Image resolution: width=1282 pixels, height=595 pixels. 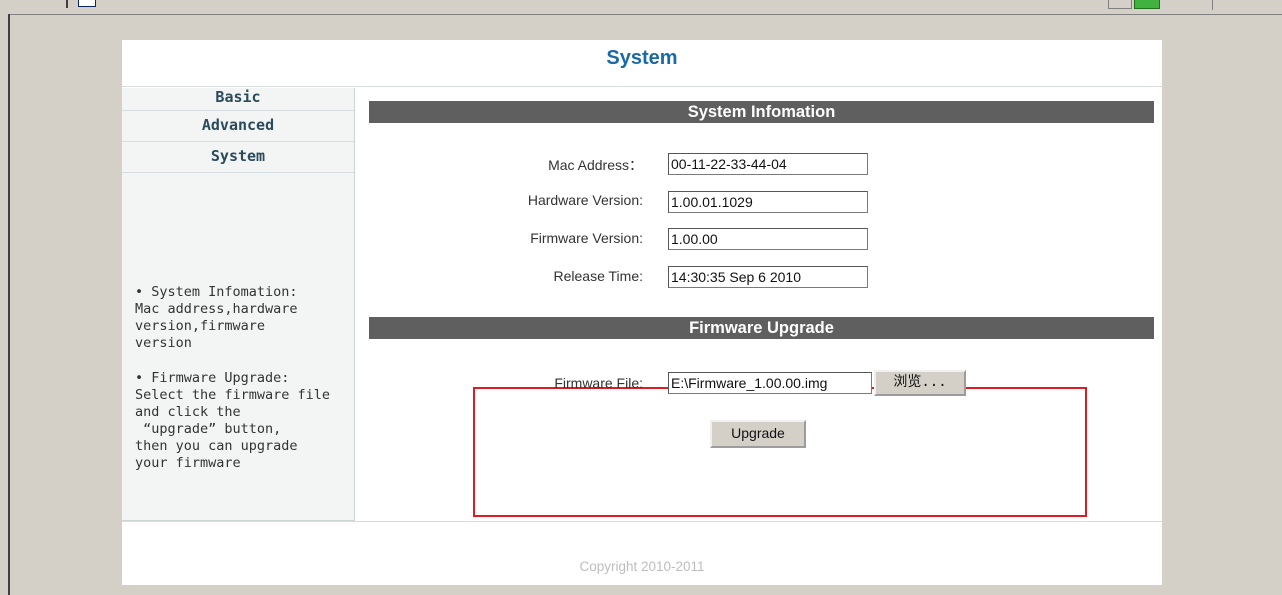 I want to click on upgrade-button: Upgrade, so click(x=758, y=434).